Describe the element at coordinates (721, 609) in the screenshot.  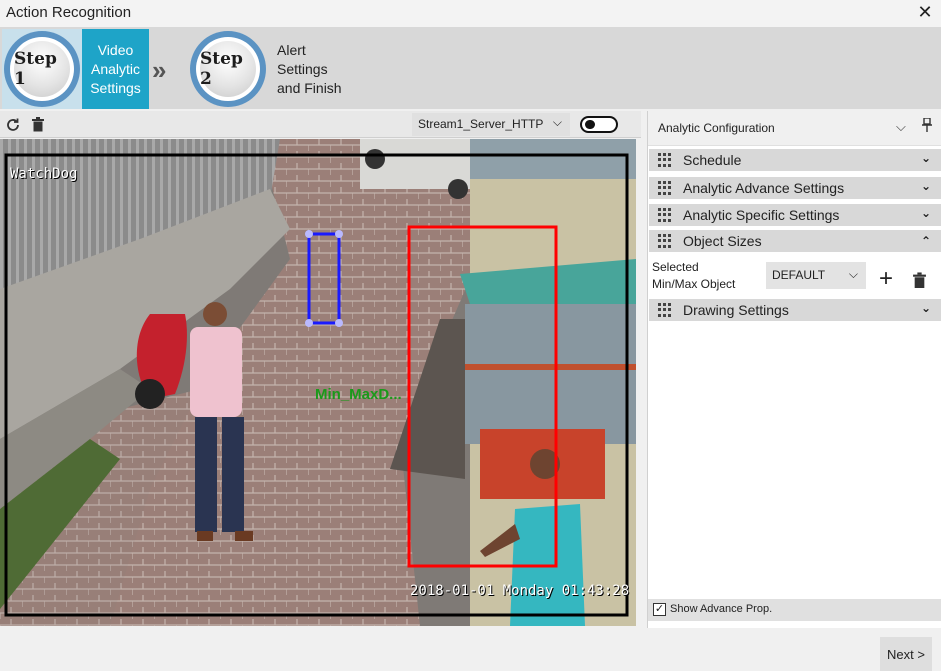
I see `show-advance-label: Show Advance Prop.` at that location.